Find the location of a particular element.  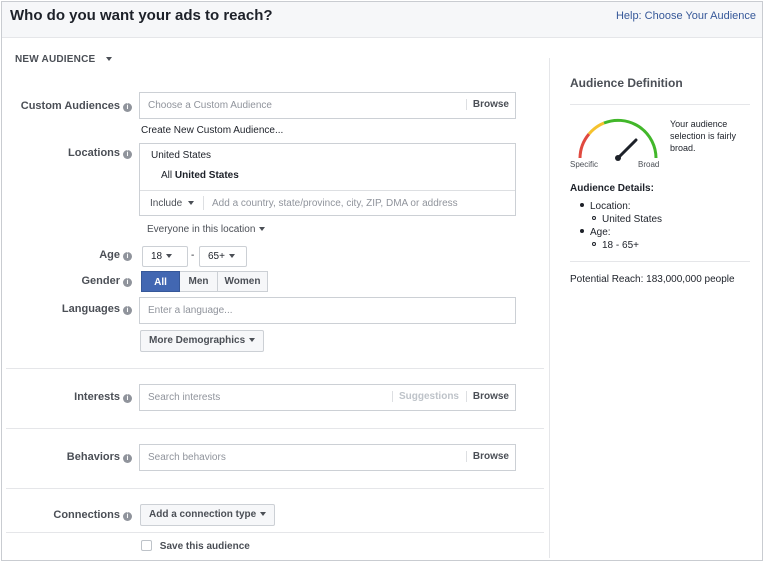

detail-location-value: United States is located at coordinates (627, 219).